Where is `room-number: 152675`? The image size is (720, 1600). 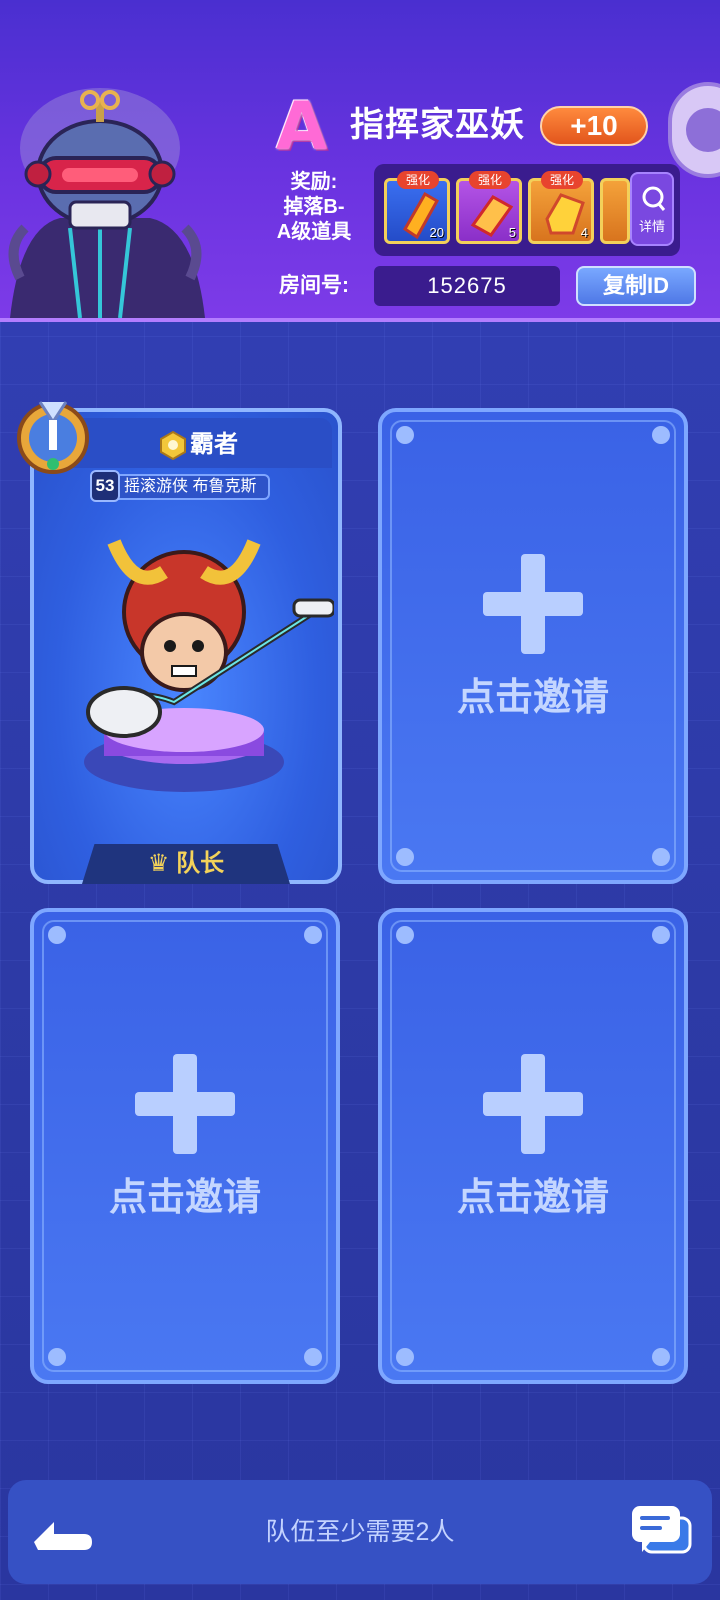
room-number: 152675 is located at coordinates (467, 286).